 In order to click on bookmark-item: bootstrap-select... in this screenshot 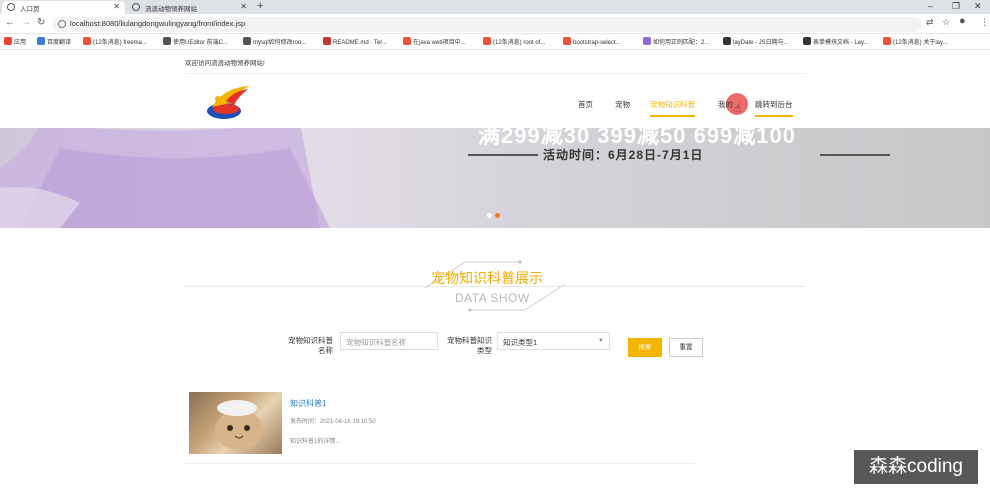, I will do `click(592, 41)`.